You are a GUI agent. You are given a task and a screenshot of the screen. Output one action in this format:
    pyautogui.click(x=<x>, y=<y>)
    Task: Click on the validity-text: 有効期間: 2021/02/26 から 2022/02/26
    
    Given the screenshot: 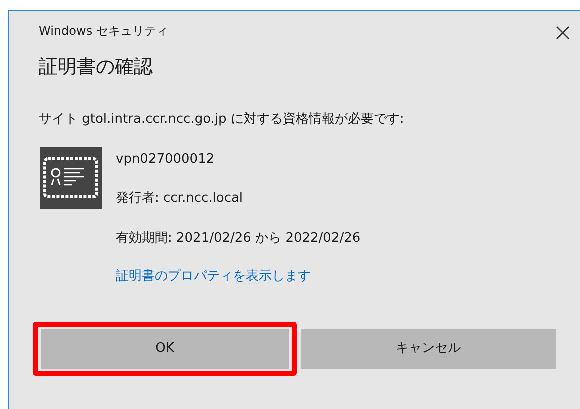 What is the action you would take?
    pyautogui.click(x=238, y=239)
    